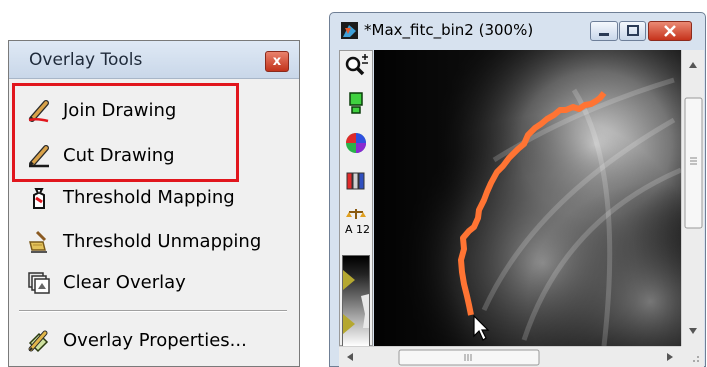 The image size is (707, 367). I want to click on threshold-unmapping-icon, so click(38, 241).